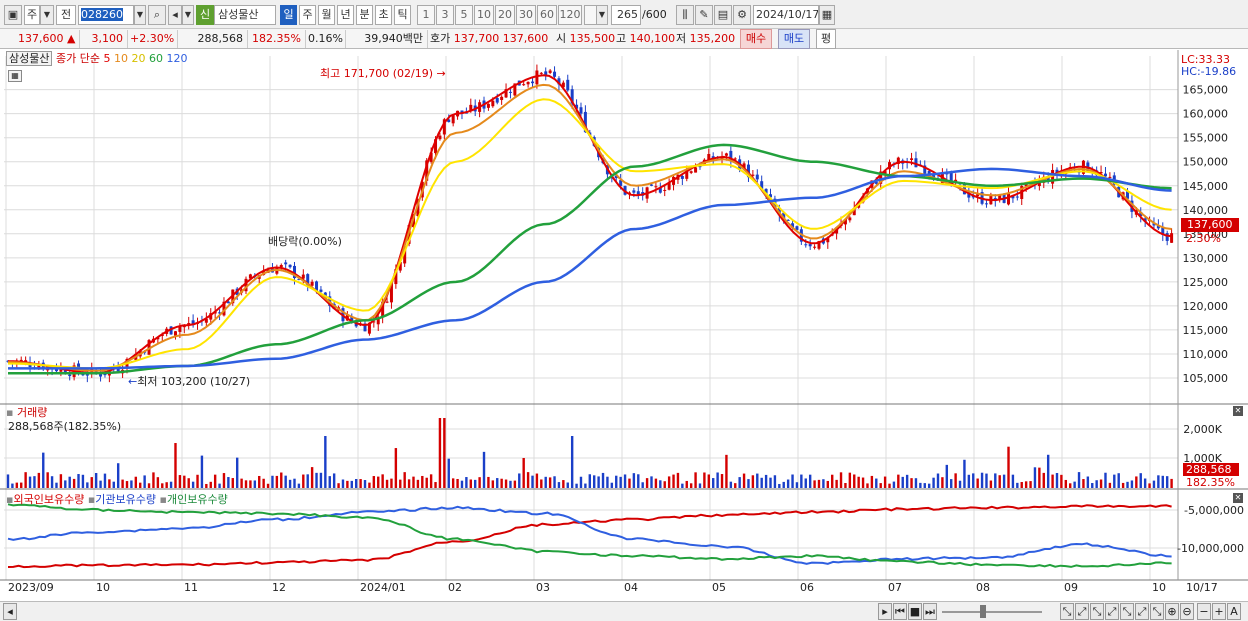  What do you see at coordinates (930, 611) in the screenshot?
I see `last-icon: ⏭` at bounding box center [930, 611].